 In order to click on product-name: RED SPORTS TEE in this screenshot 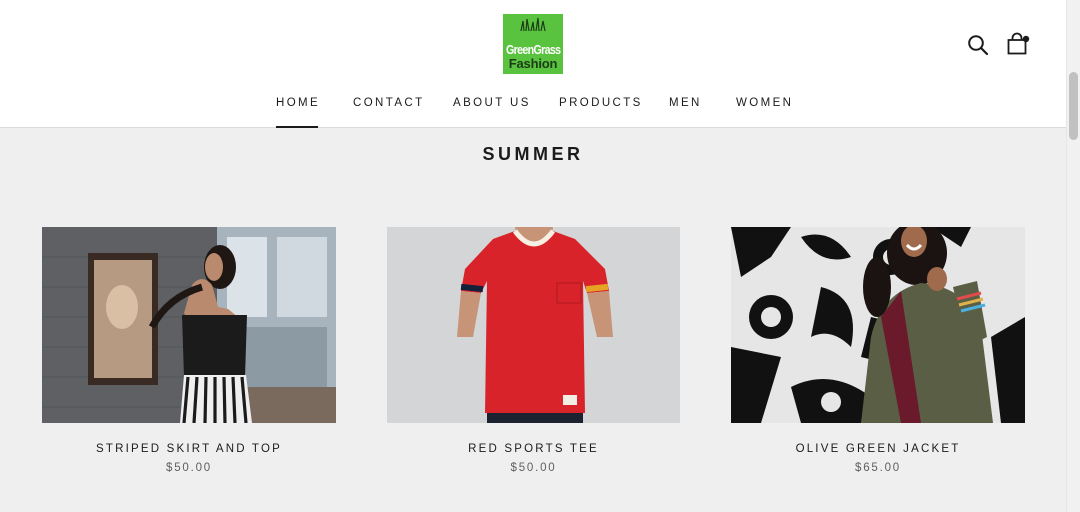, I will do `click(533, 449)`.